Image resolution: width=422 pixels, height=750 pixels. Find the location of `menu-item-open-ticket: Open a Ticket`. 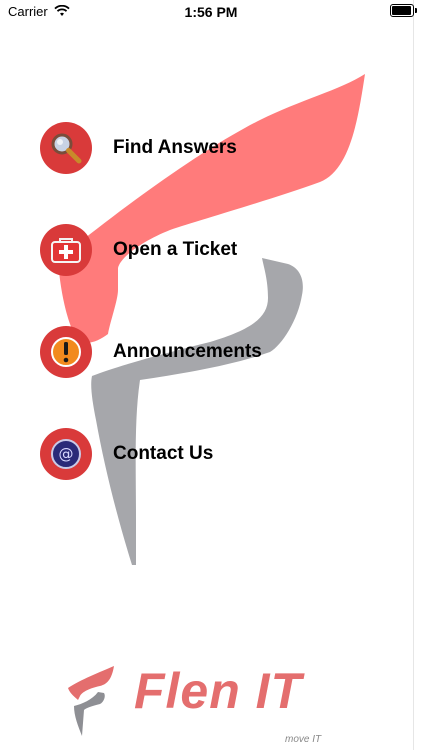

menu-item-open-ticket: Open a Ticket is located at coordinates (138, 250).